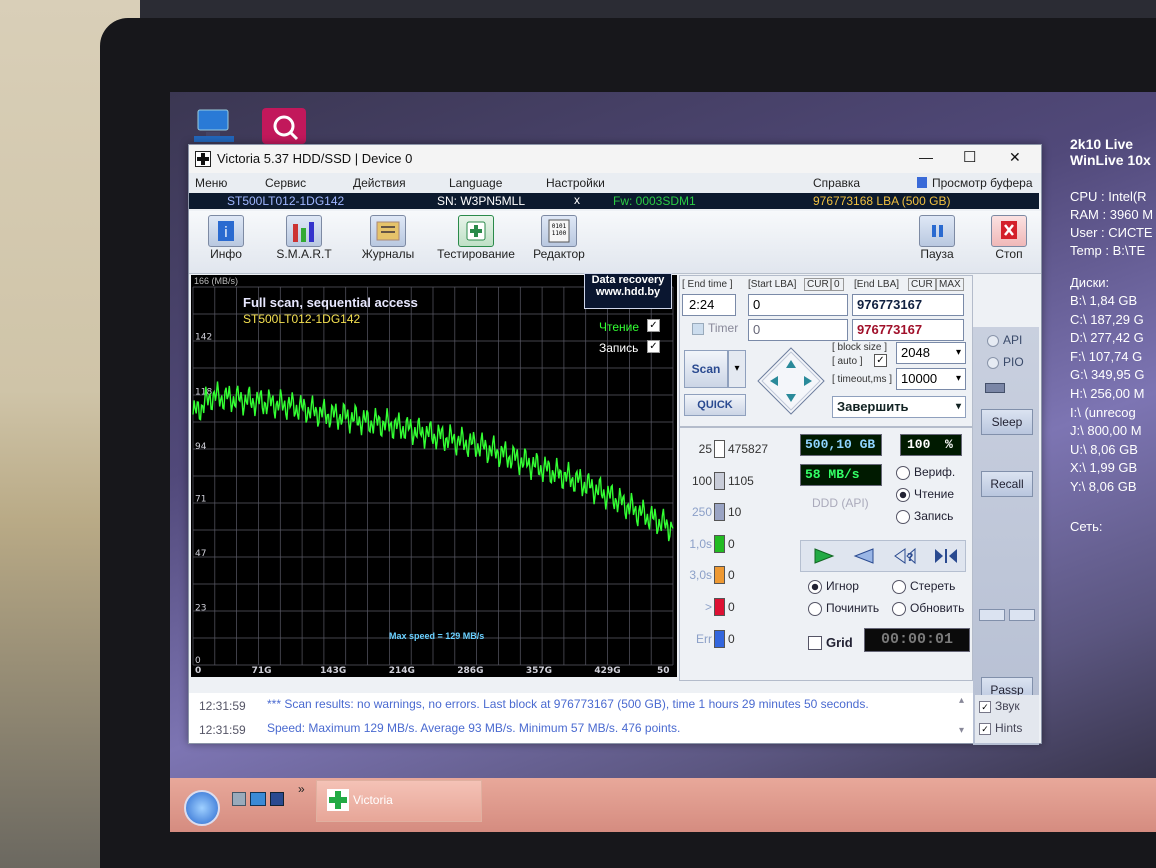 Image resolution: width=1156 pixels, height=868 pixels. I want to click on block-size-value: 2048, so click(915, 352).